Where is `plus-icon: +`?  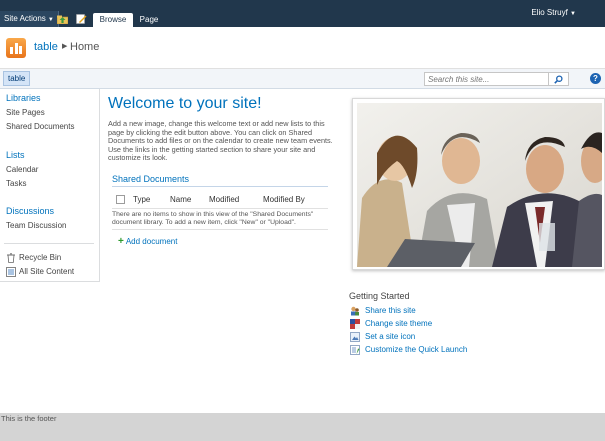
plus-icon: + is located at coordinates (121, 241).